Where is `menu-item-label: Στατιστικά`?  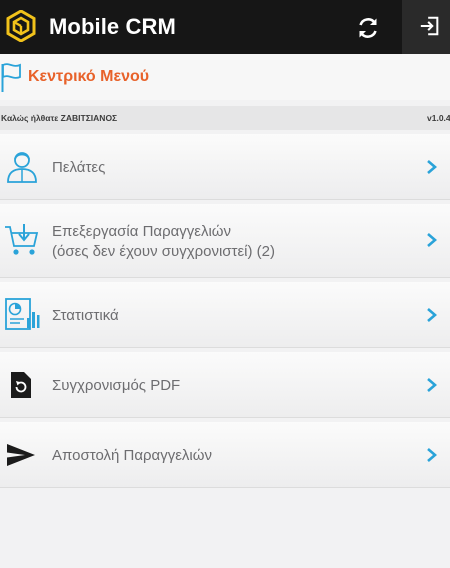
menu-item-label: Στατιστικά is located at coordinates (85, 315).